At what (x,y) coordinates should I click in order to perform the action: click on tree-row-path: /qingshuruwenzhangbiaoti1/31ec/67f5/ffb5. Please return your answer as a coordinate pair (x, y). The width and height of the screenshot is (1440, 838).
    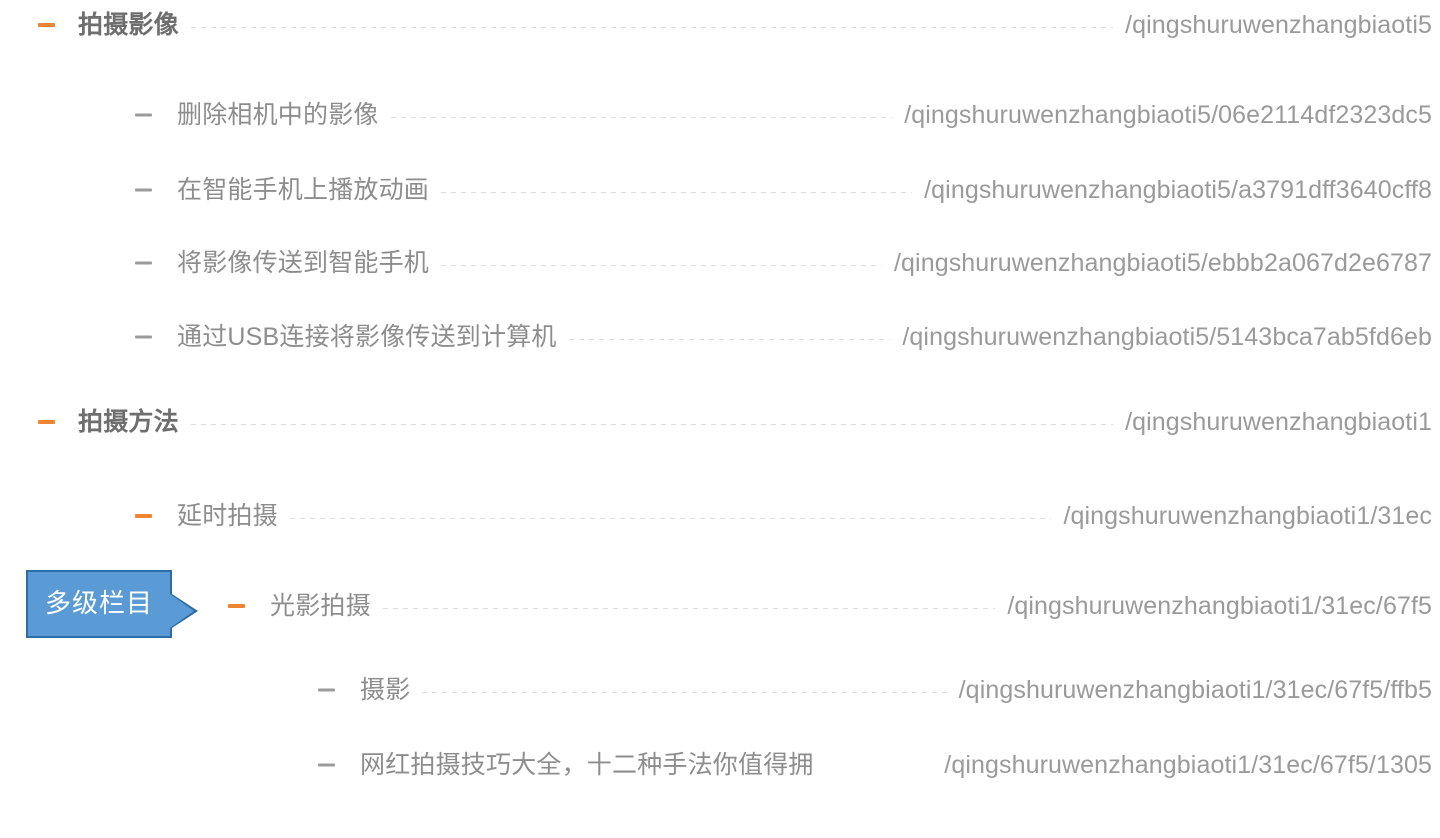
    Looking at the image, I should click on (1195, 690).